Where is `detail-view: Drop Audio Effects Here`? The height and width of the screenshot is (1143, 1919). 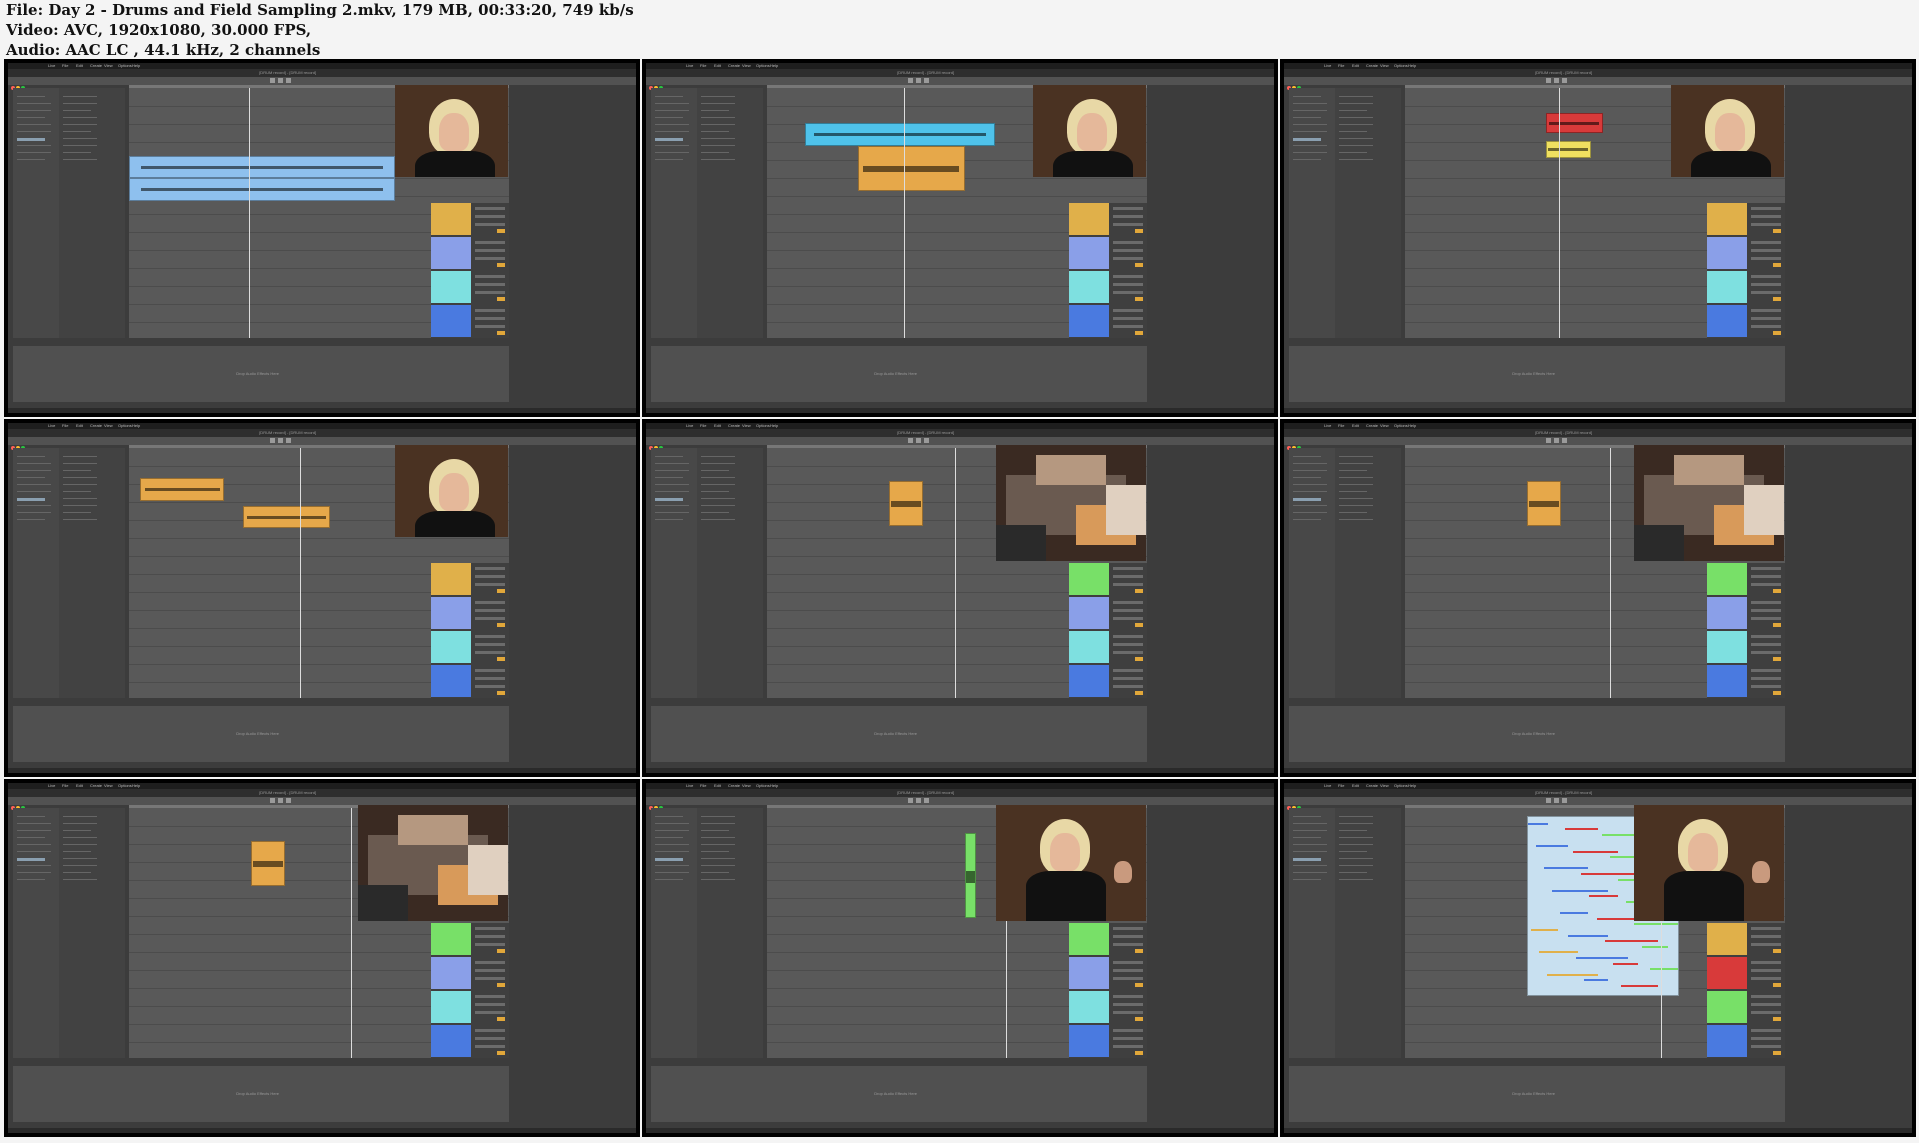
detail-view: Drop Audio Effects Here is located at coordinates (261, 1094).